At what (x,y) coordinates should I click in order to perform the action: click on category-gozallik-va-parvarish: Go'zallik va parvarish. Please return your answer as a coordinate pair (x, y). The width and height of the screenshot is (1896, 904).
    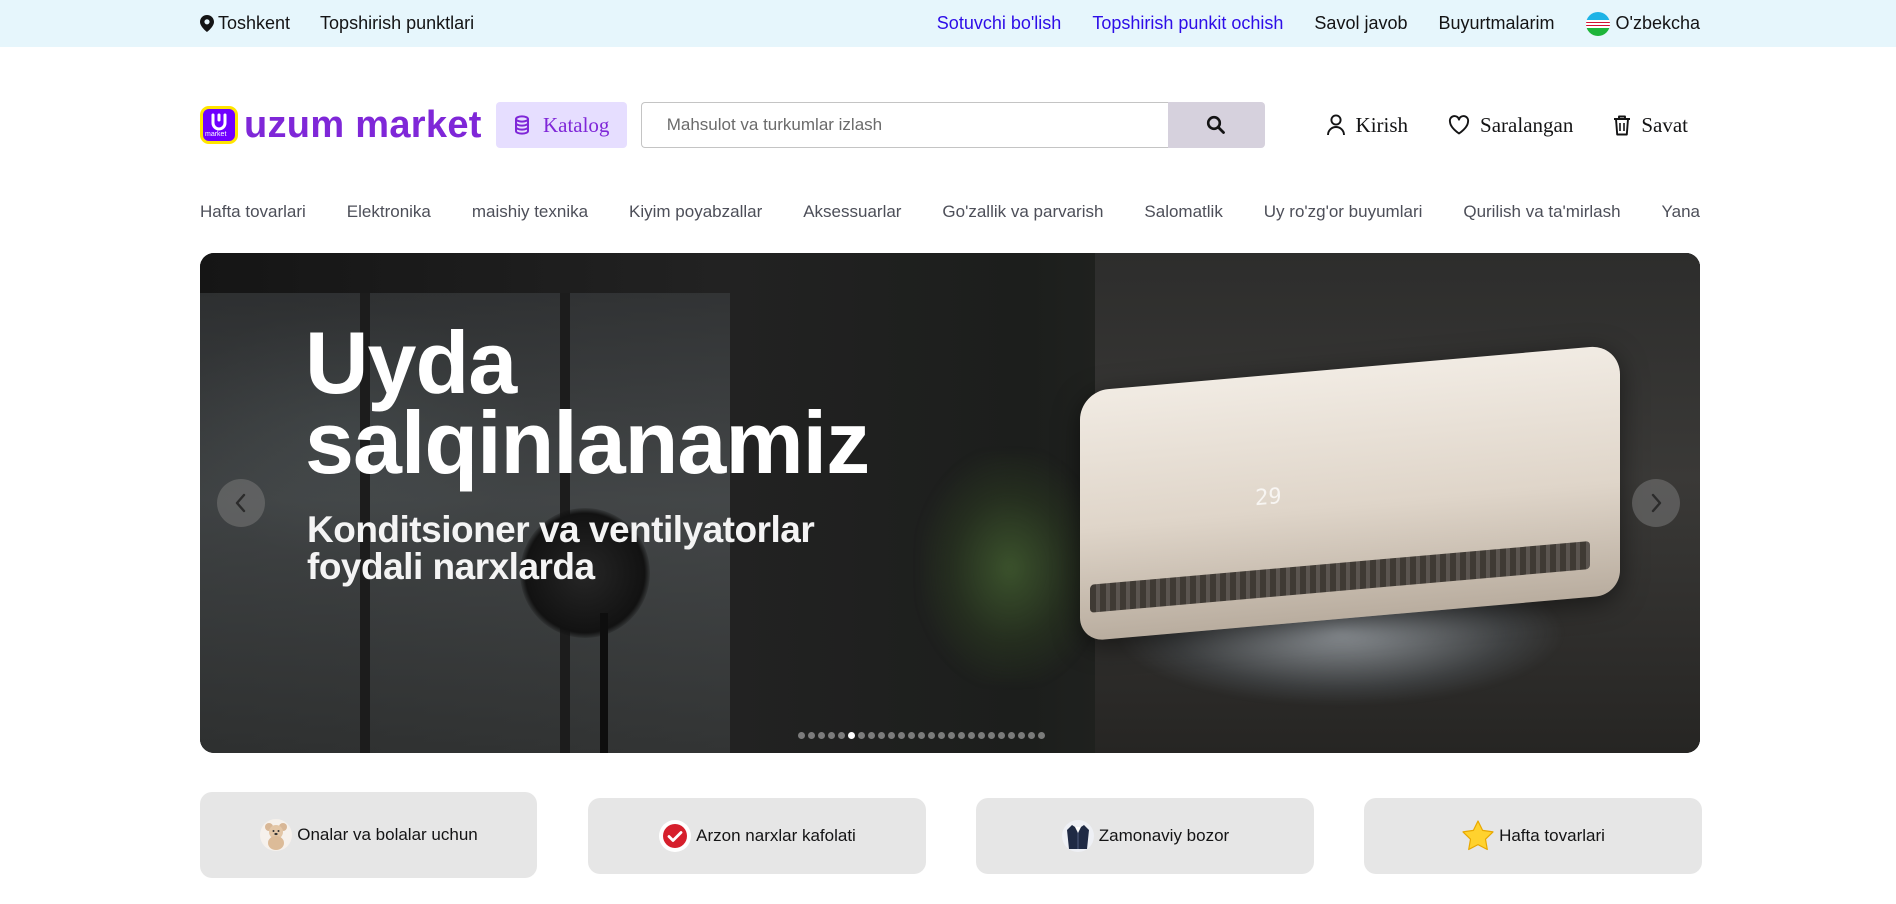
    Looking at the image, I should click on (1022, 212).